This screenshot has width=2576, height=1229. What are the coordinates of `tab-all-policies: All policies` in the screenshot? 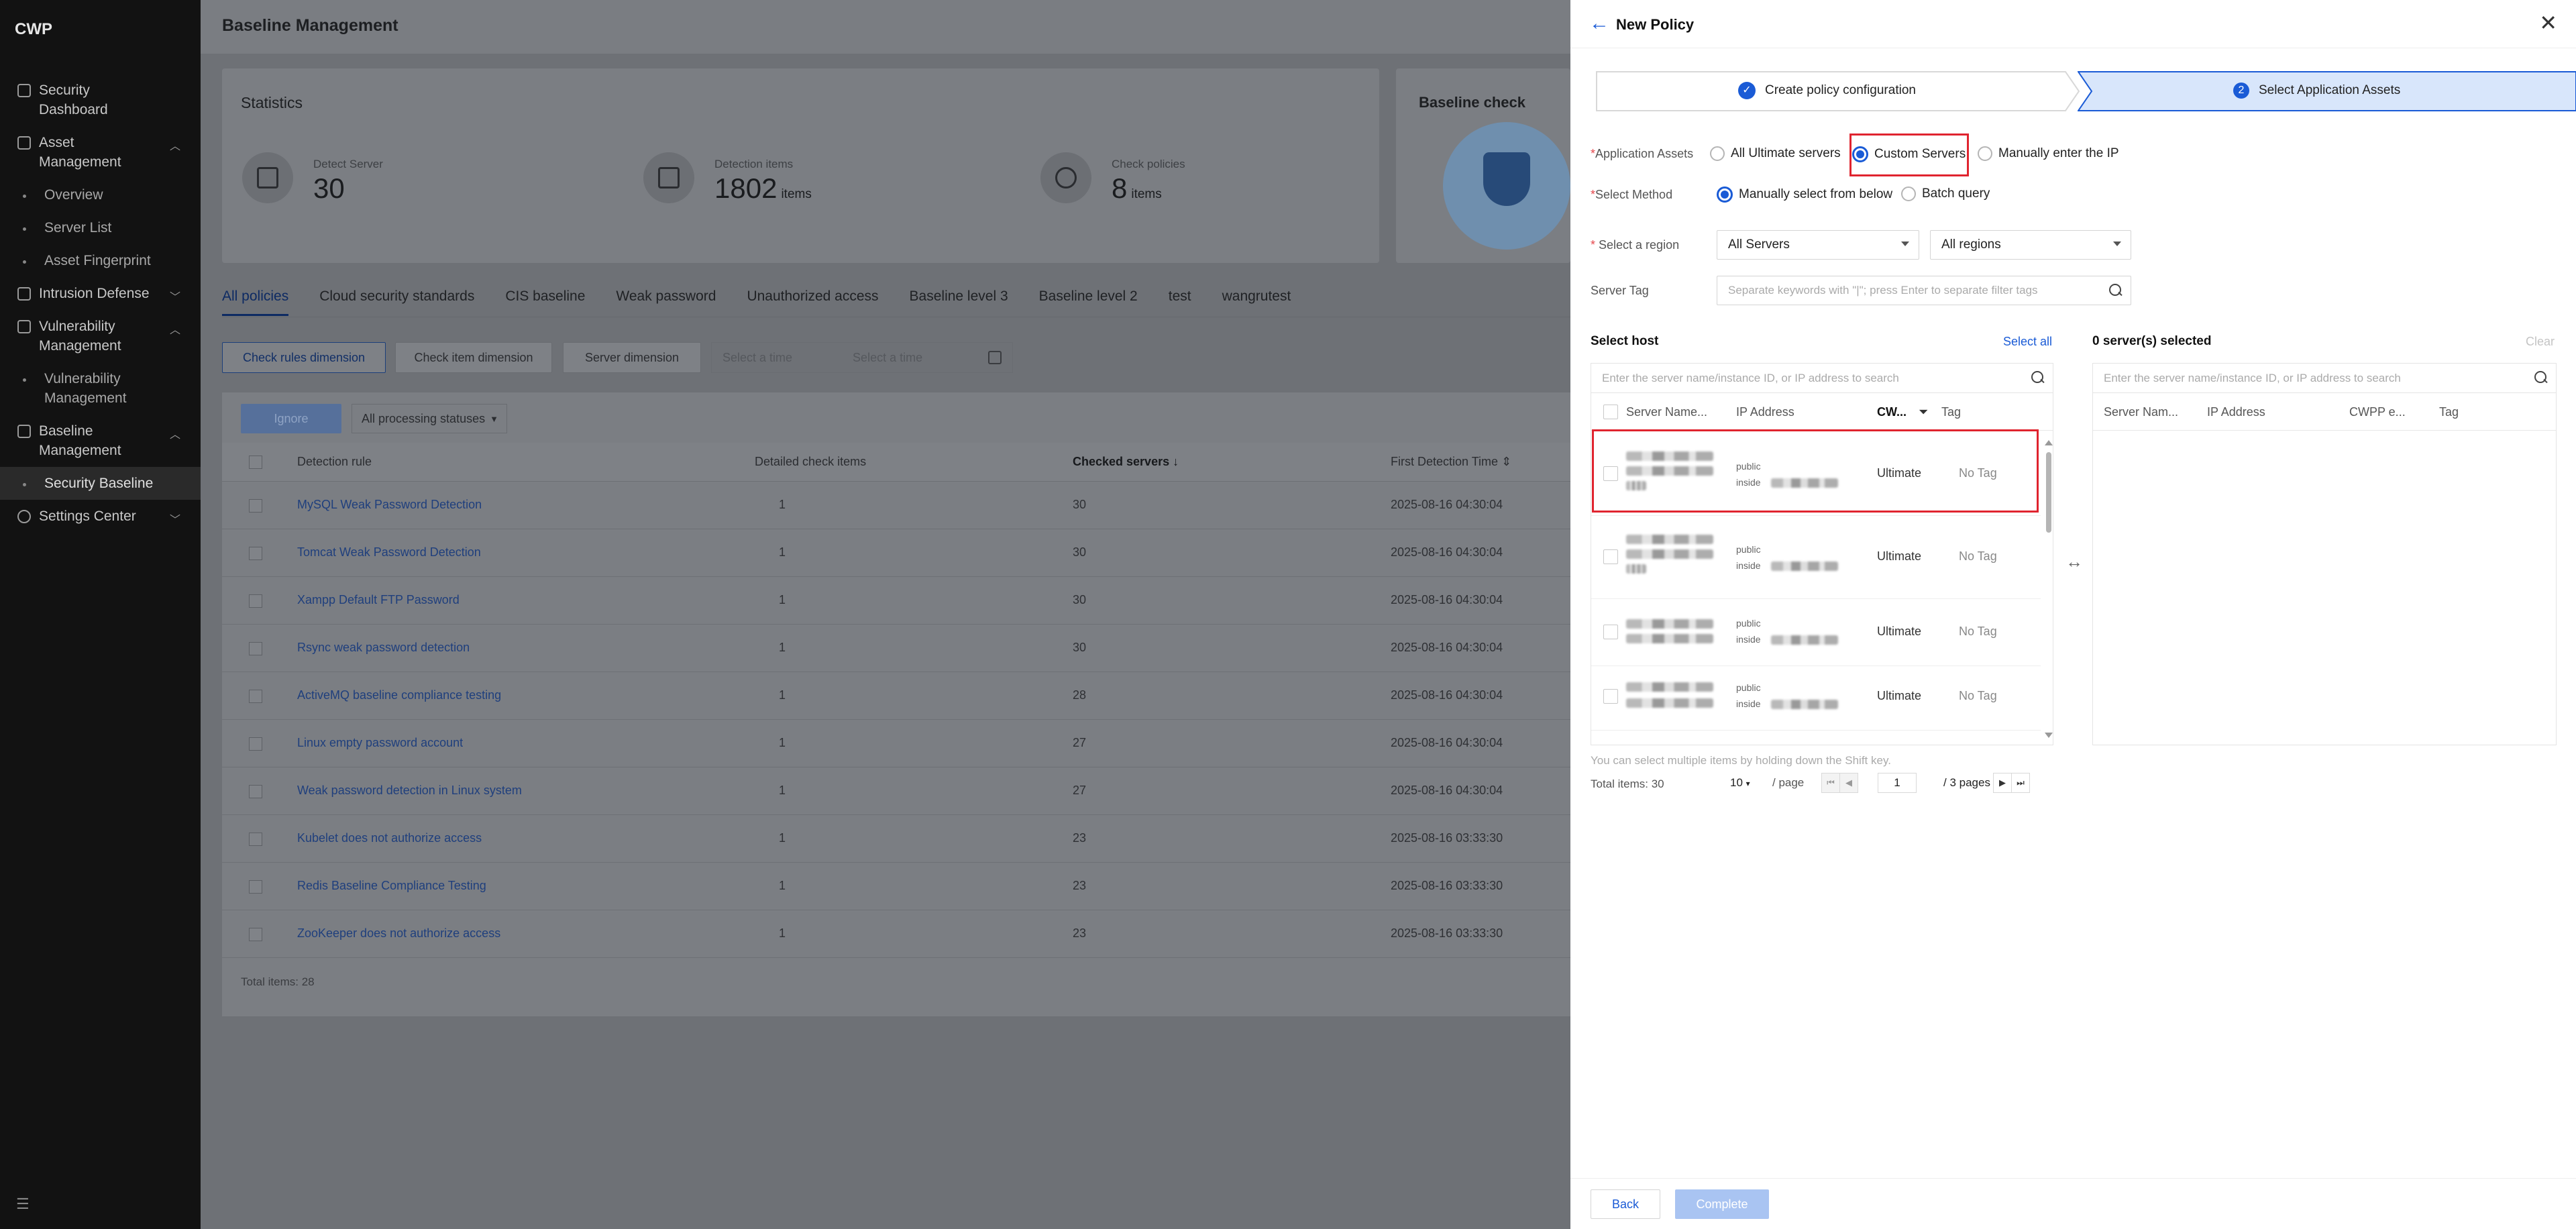 It's located at (255, 302).